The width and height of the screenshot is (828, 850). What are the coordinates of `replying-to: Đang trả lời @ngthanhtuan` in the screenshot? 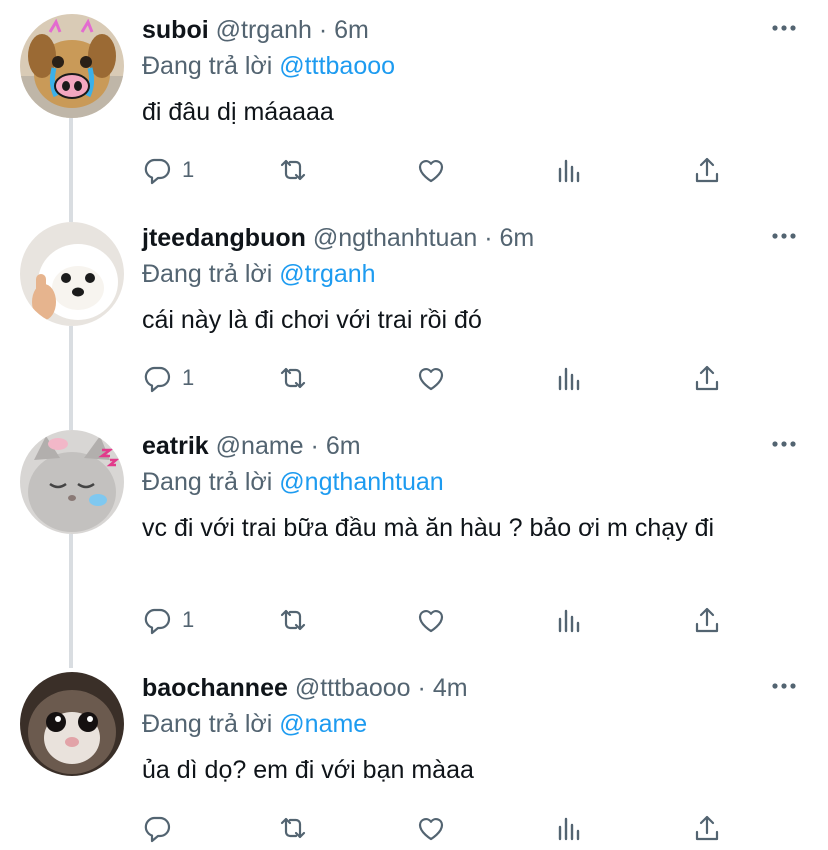 It's located at (293, 482).